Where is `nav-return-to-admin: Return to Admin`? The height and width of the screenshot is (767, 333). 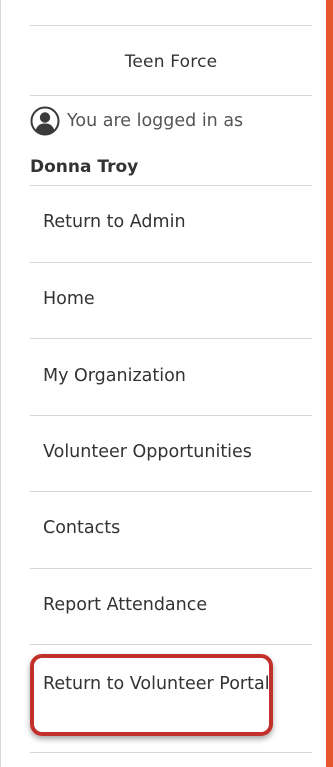 nav-return-to-admin: Return to Admin is located at coordinates (175, 222).